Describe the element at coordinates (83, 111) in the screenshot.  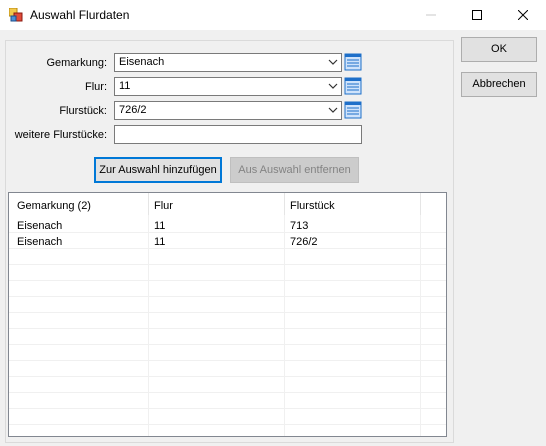
I see `flurstueck-label: Flurstück:` at that location.